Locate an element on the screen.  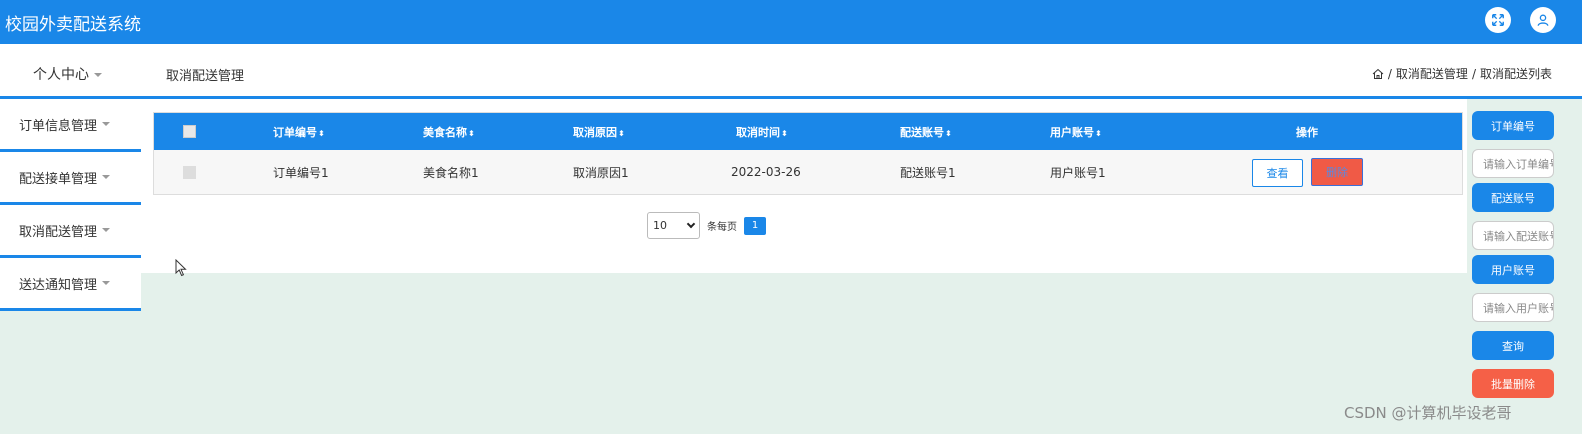
cell-food-name: 美食名称1 is located at coordinates (451, 172).